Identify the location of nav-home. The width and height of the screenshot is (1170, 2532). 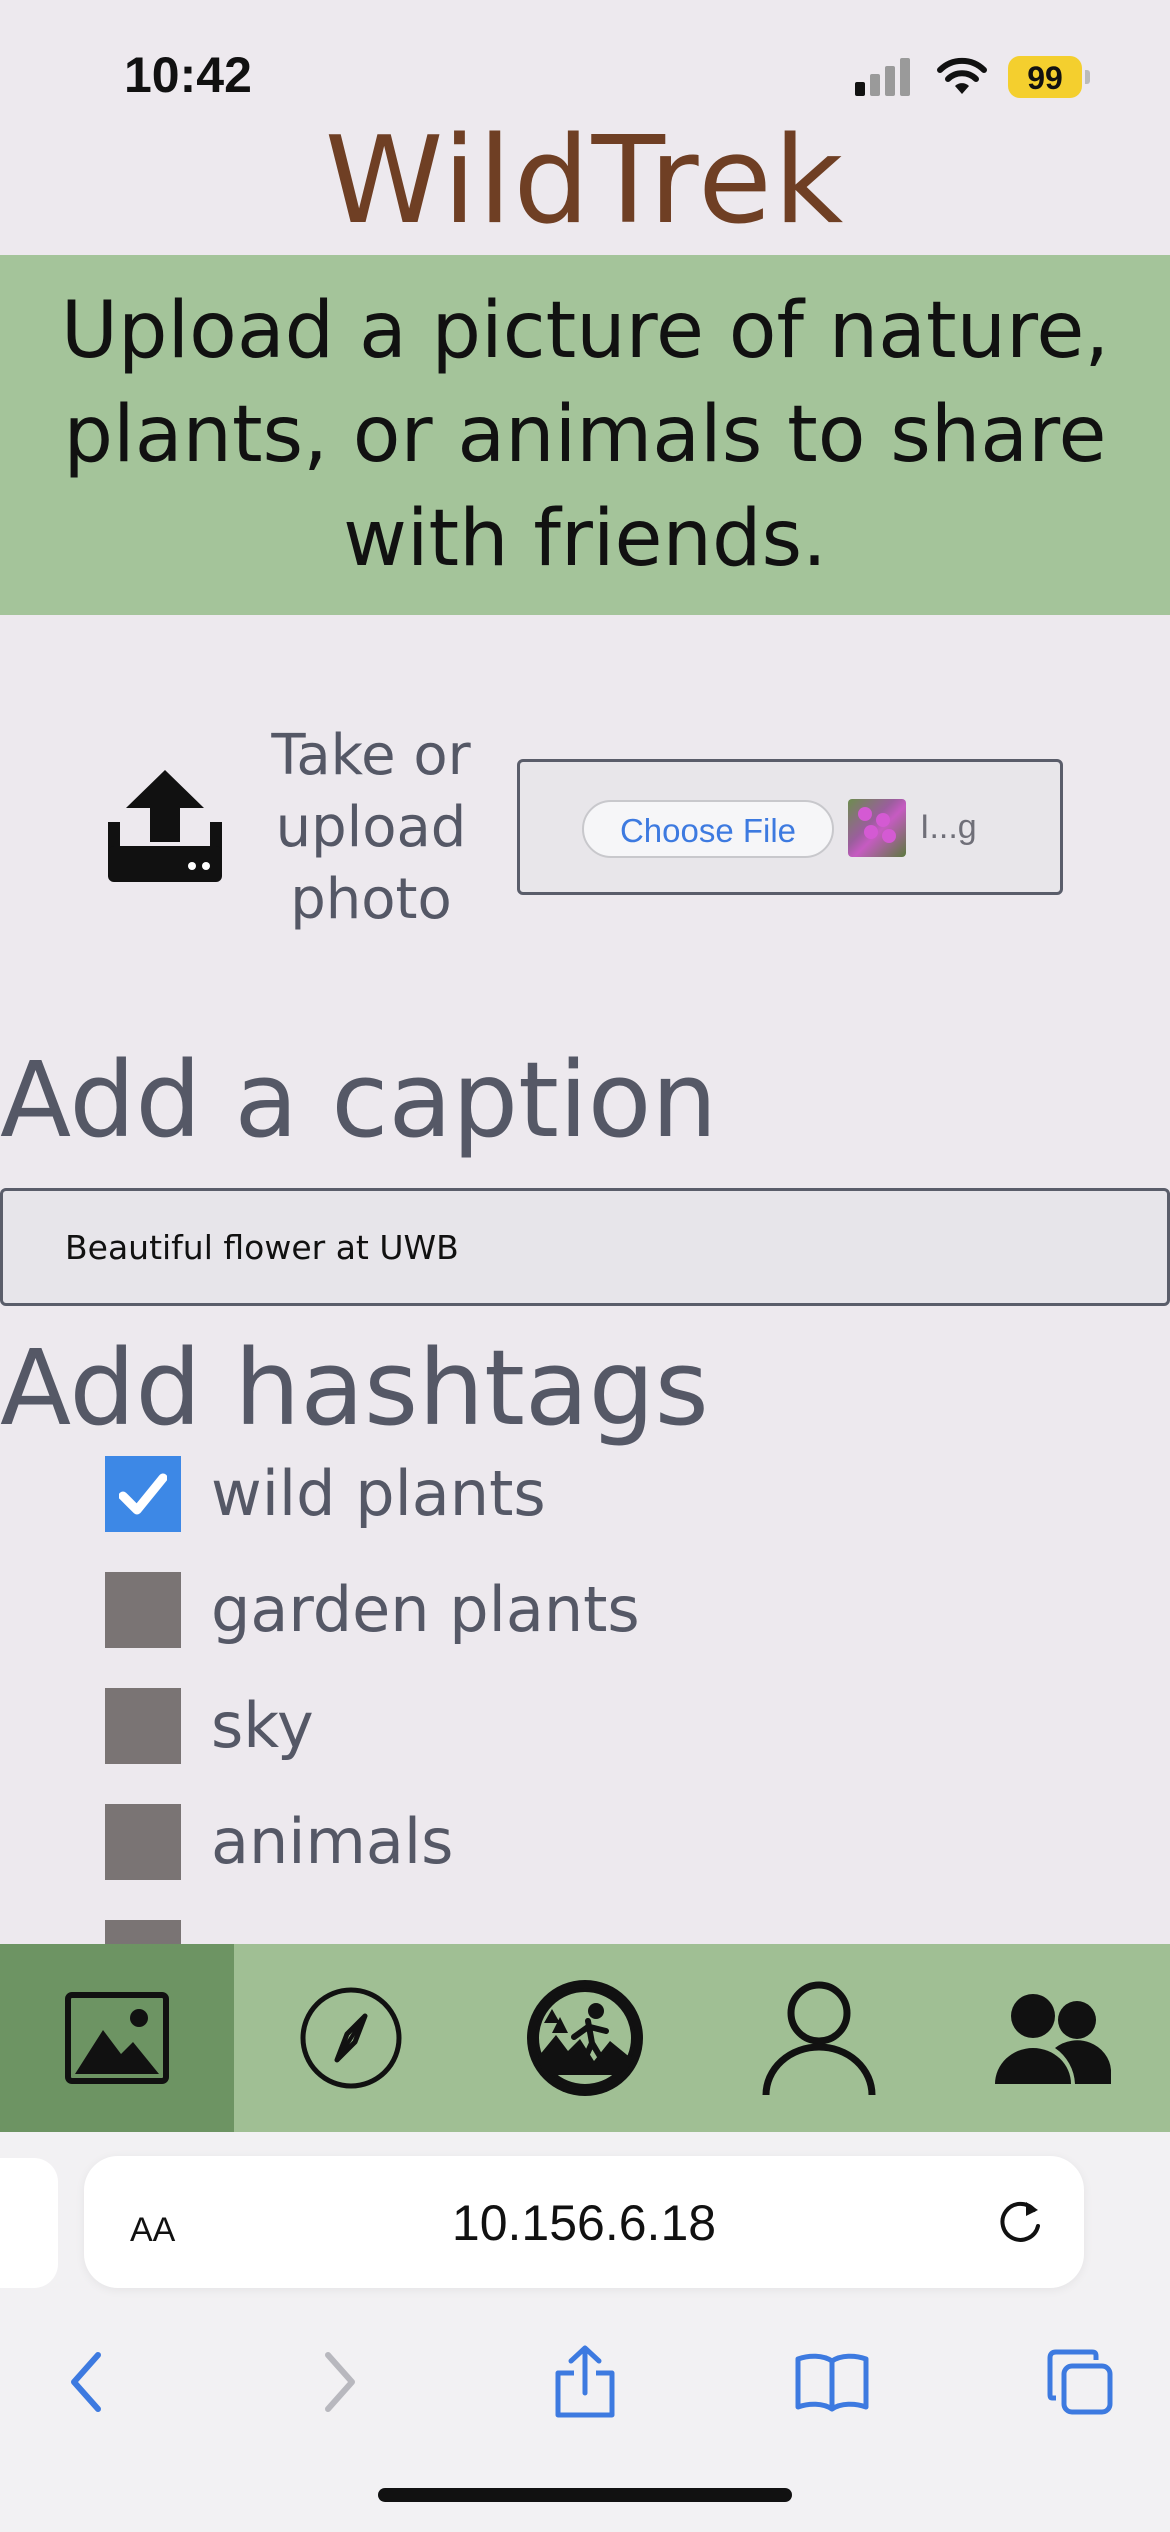
(585, 2038).